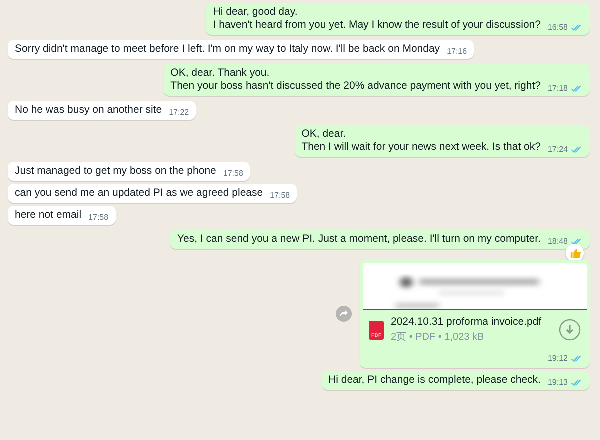  Describe the element at coordinates (558, 89) in the screenshot. I see `message-time: 17:18` at that location.